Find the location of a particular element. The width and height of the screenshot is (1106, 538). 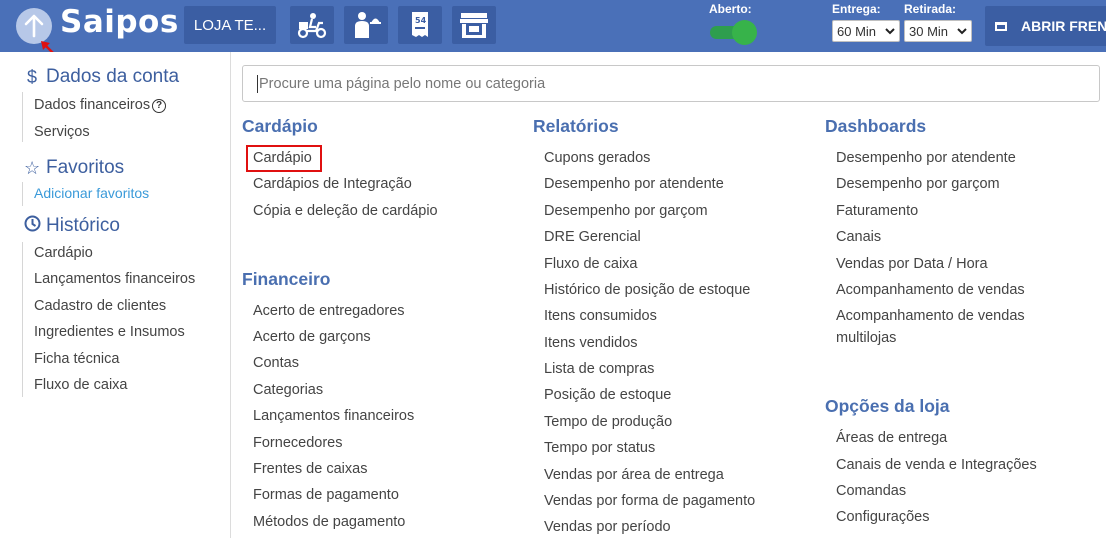

toggle-knob is located at coordinates (744, 32).